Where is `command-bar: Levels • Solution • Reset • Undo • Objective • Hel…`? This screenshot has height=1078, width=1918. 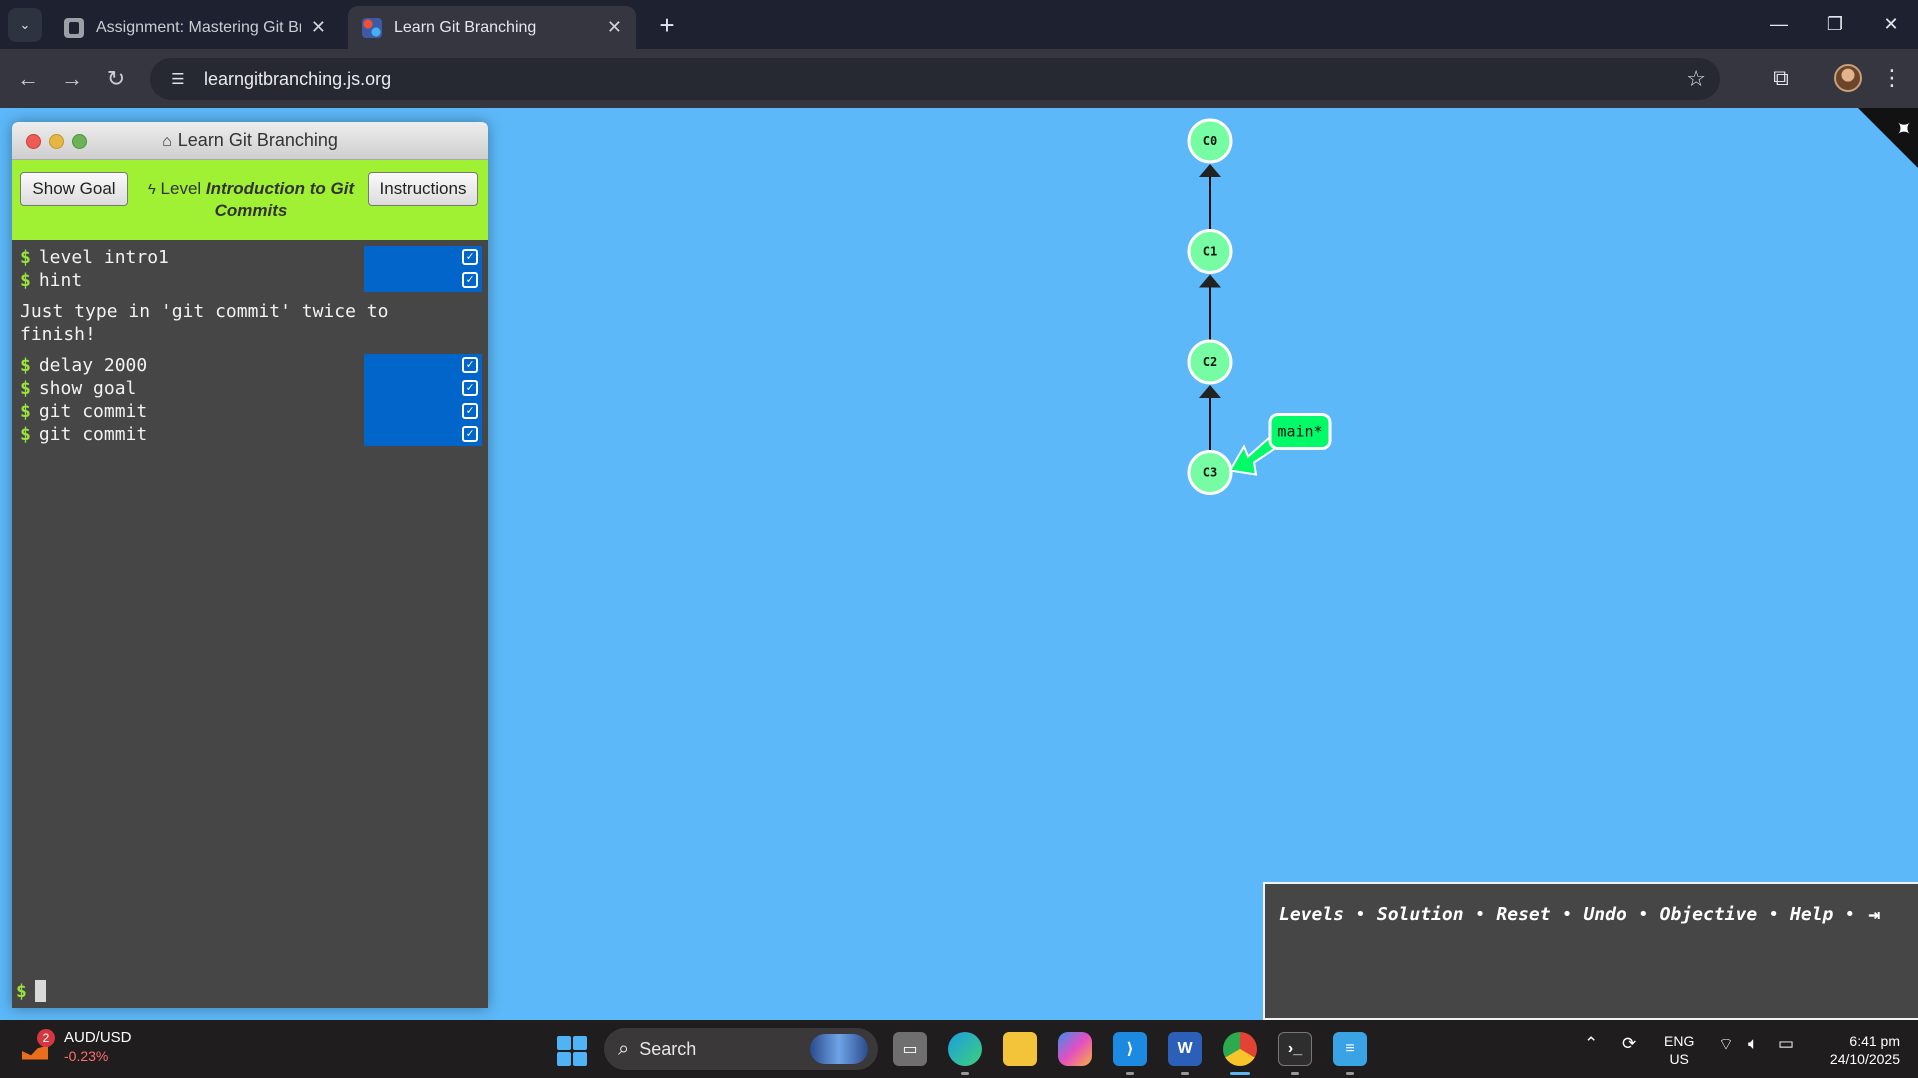 command-bar: Levels • Solution • Reset • Undo • Objective • Hel… is located at coordinates (1590, 951).